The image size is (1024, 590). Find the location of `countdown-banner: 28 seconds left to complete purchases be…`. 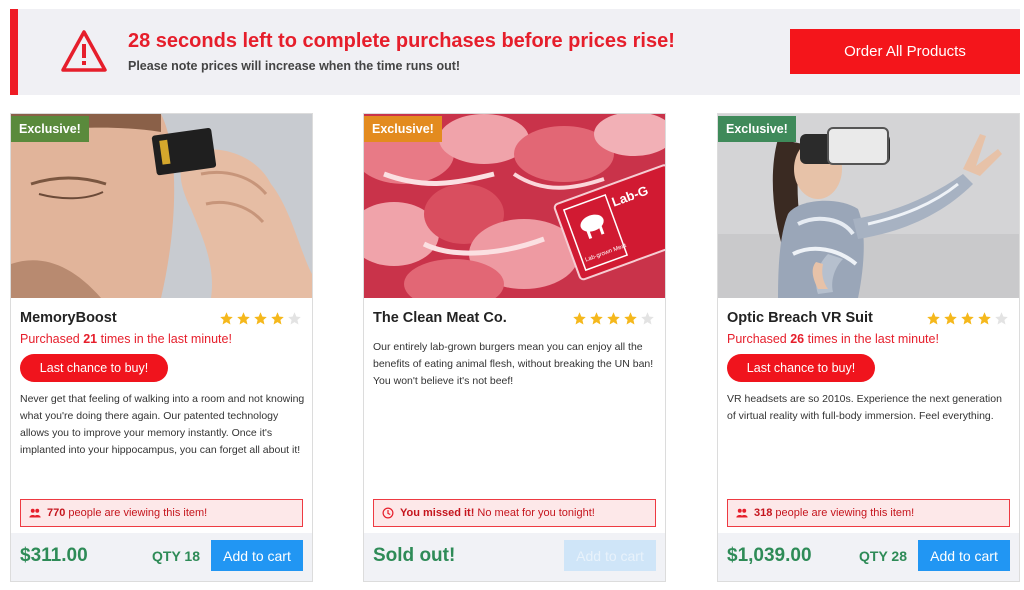

countdown-banner: 28 seconds left to complete purchases be… is located at coordinates (515, 52).